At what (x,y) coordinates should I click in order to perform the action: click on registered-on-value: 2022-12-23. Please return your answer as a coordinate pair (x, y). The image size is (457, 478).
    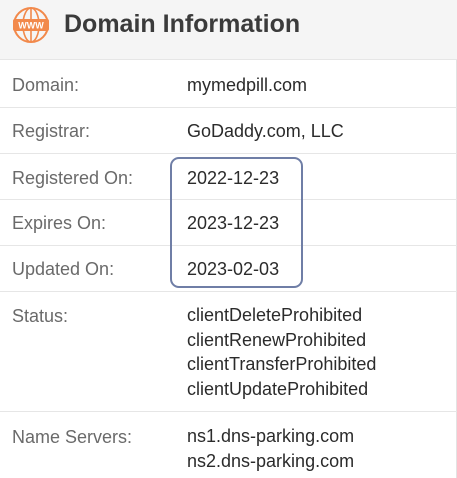
    Looking at the image, I should click on (233, 178).